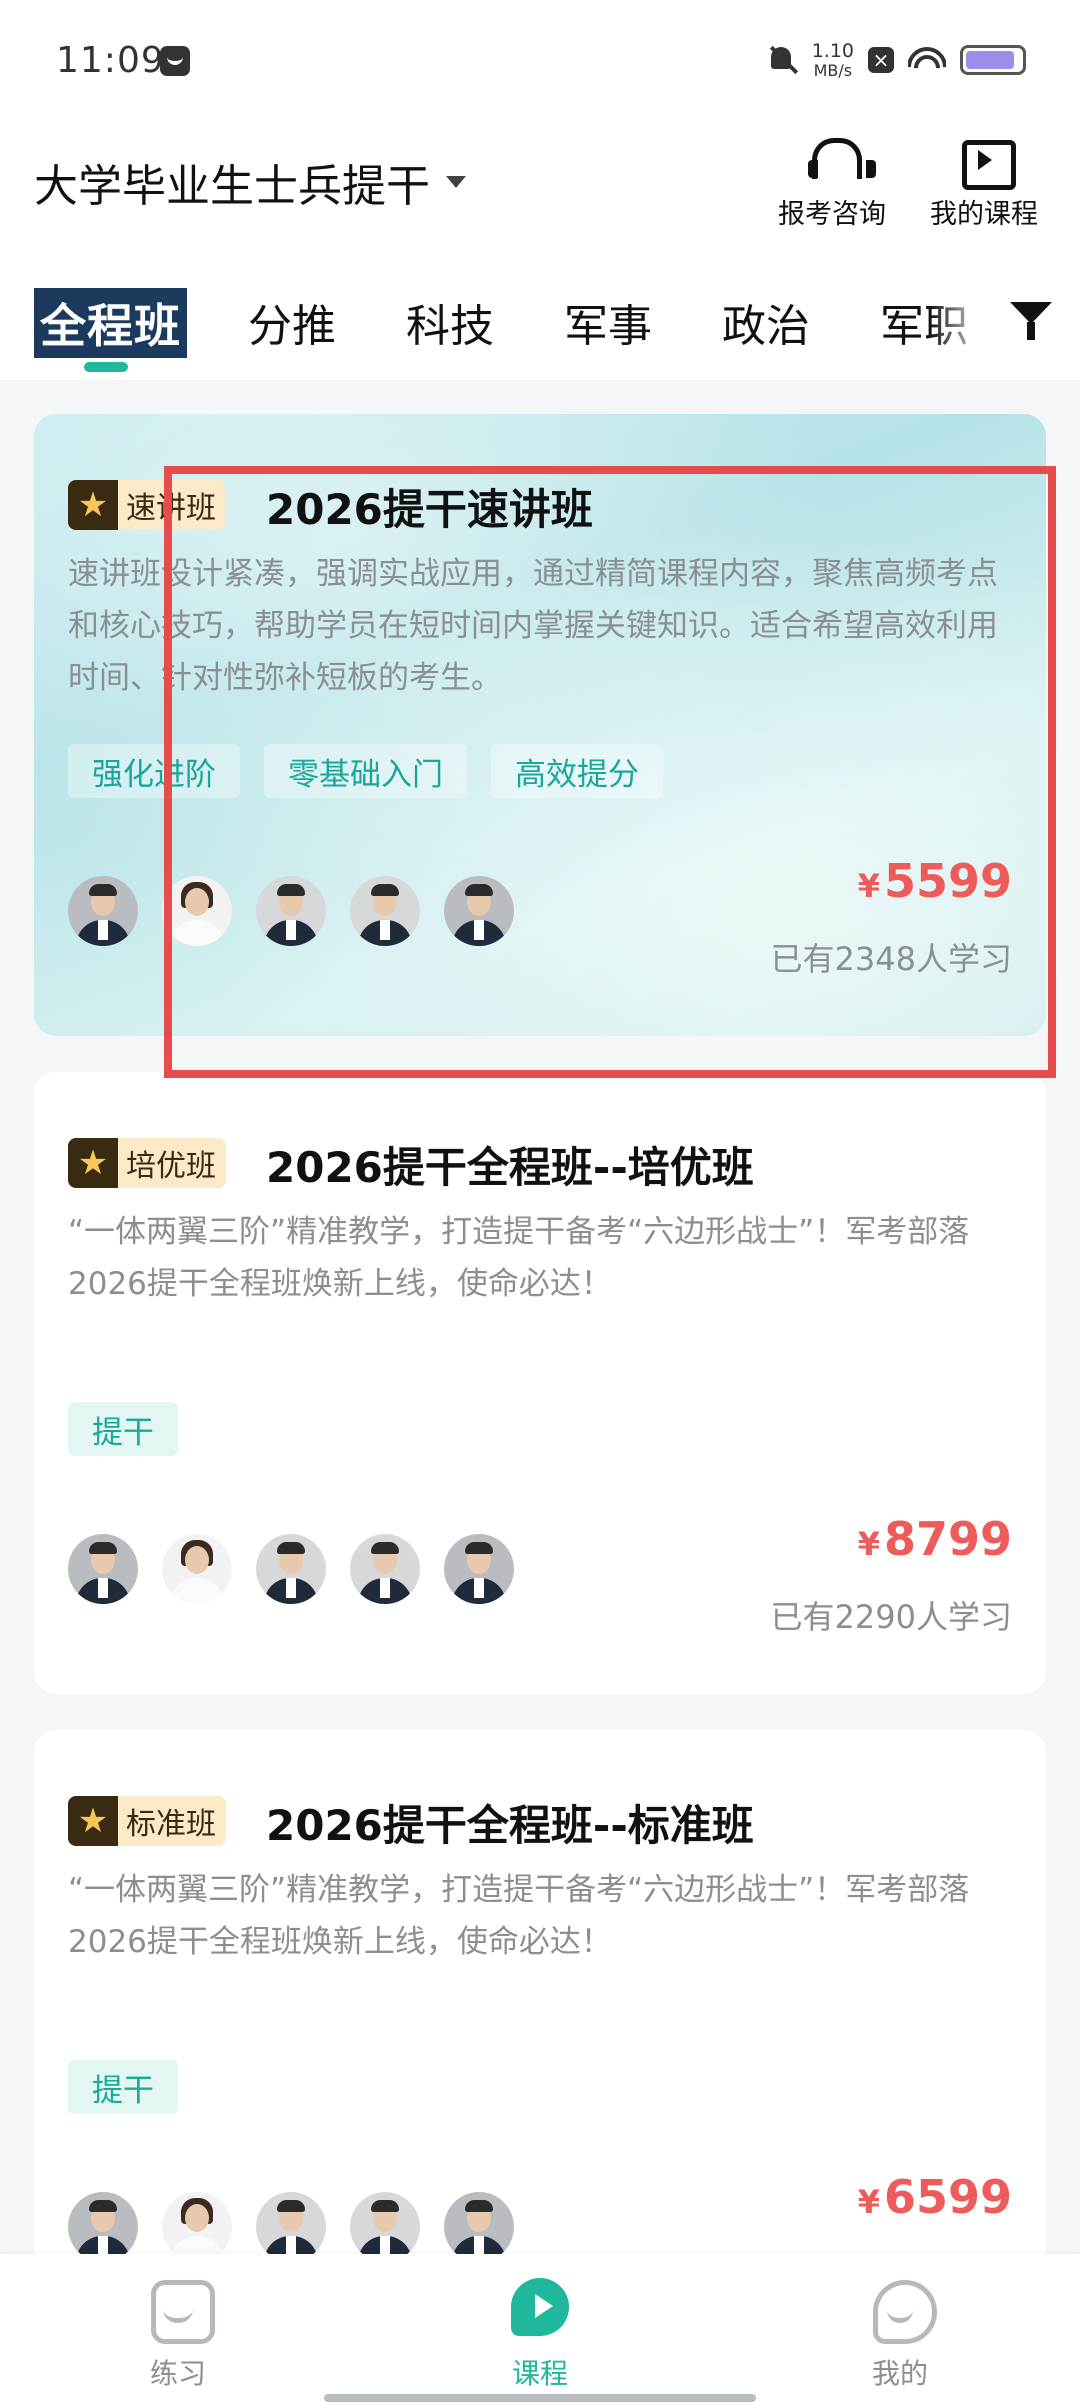 The height and width of the screenshot is (2408, 1080). I want to click on course-price: ¥8799, so click(935, 1539).